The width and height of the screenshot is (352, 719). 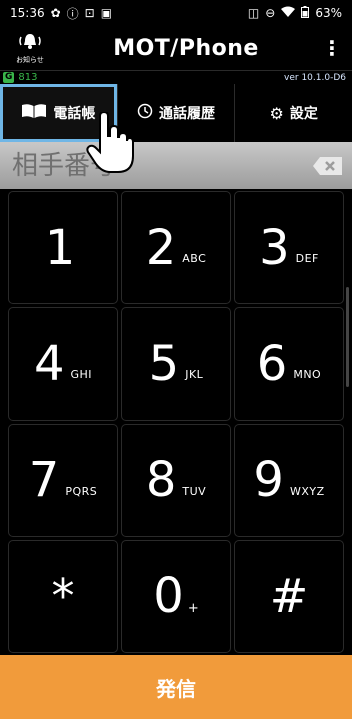 What do you see at coordinates (327, 166) in the screenshot?
I see `backspace-icon` at bounding box center [327, 166].